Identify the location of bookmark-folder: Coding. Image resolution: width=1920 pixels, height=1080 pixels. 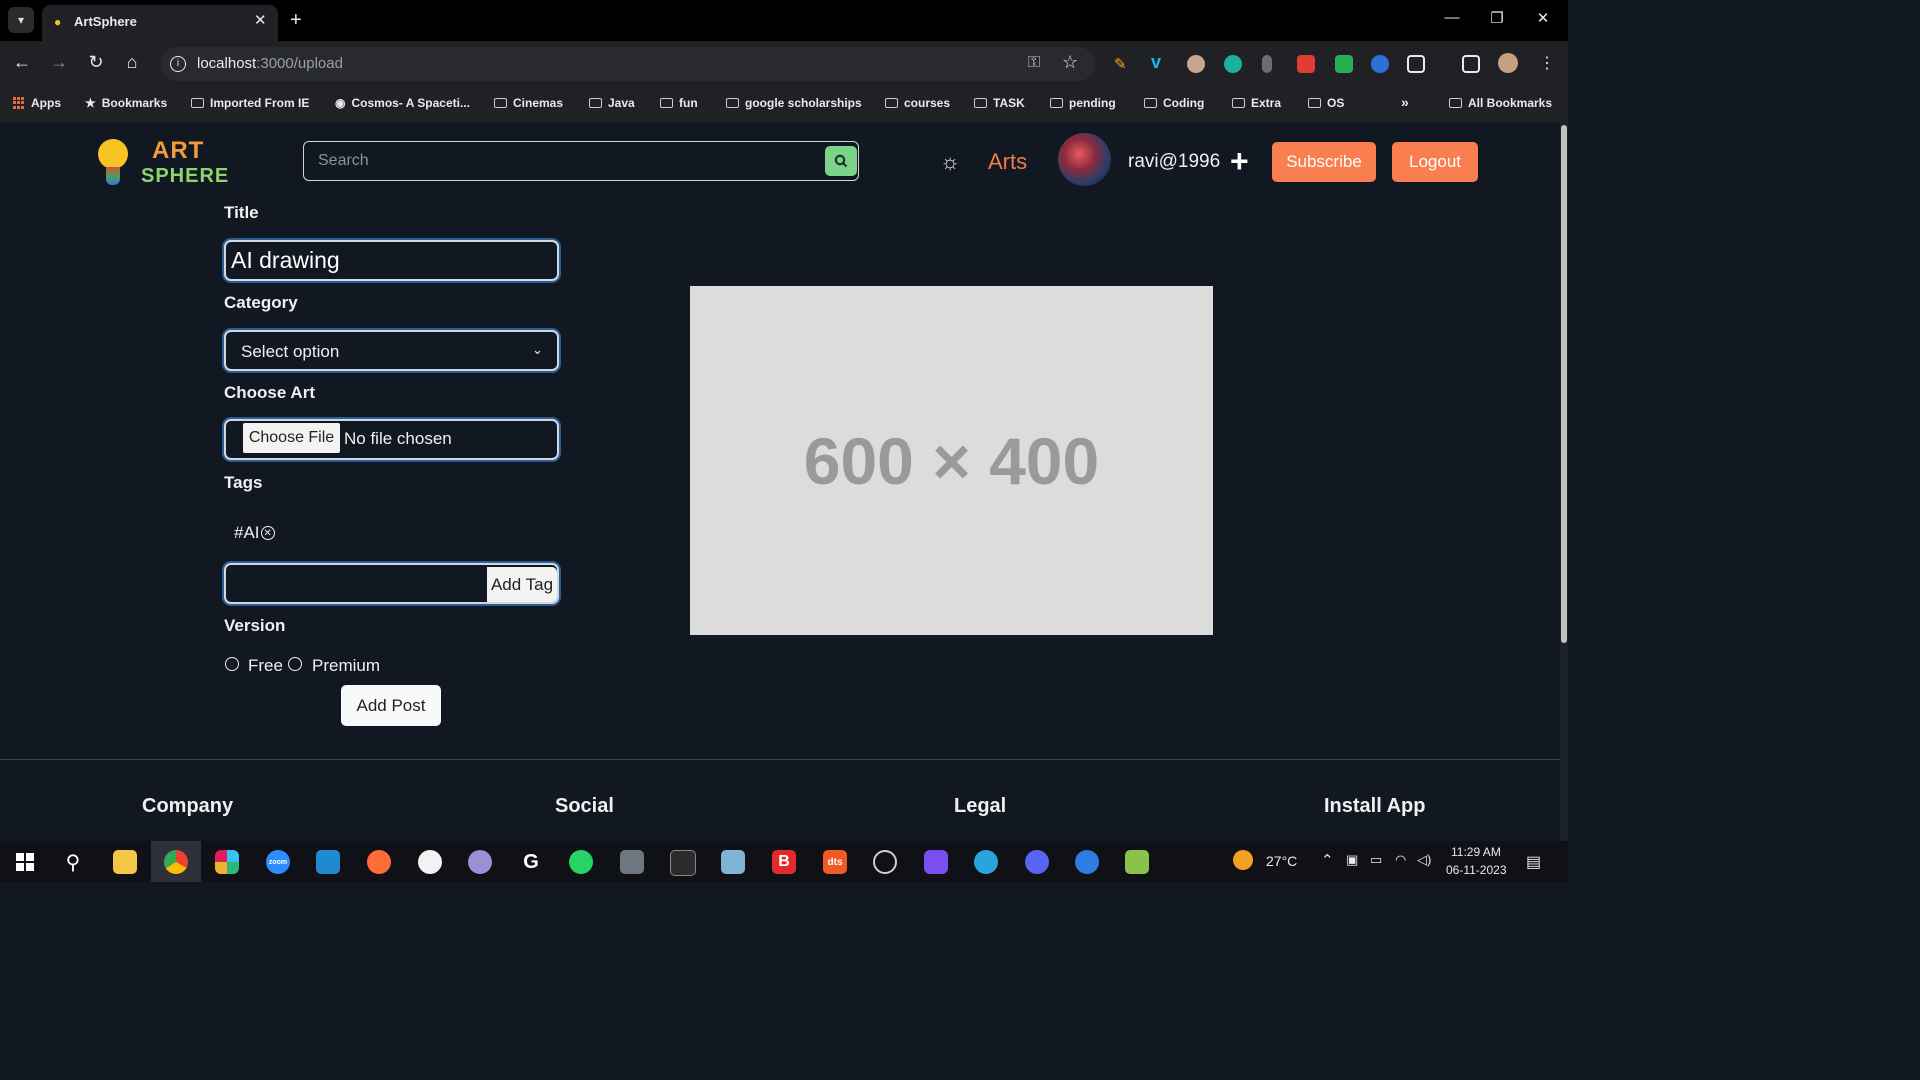
(1174, 103).